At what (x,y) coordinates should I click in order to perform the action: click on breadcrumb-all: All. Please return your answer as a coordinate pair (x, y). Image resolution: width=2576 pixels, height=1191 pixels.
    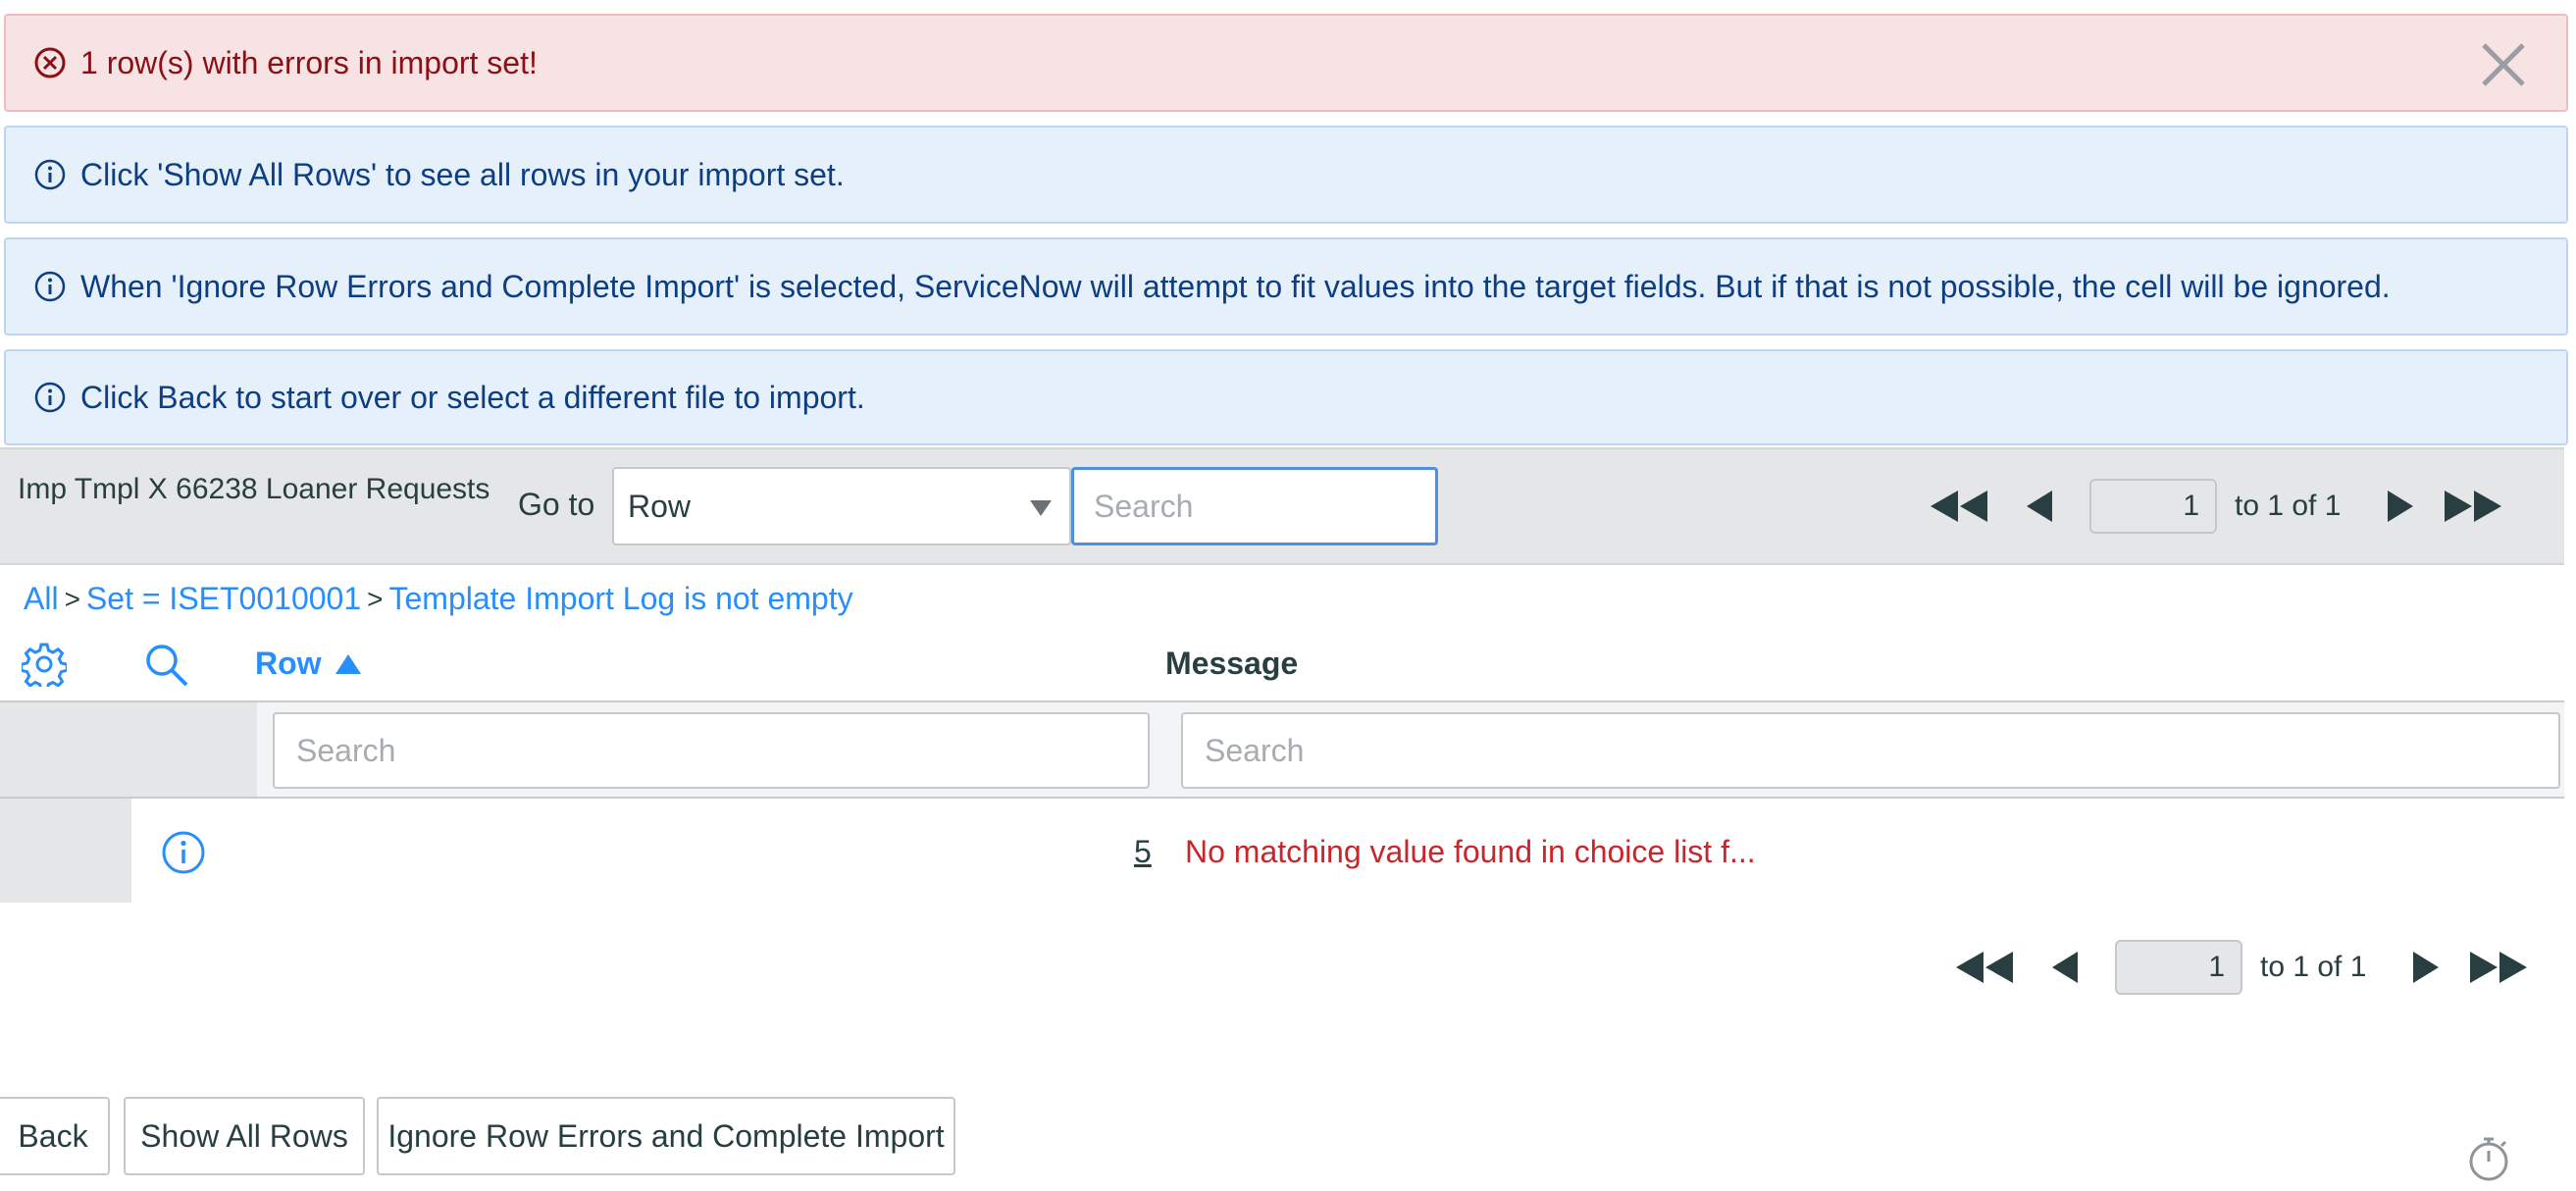
    Looking at the image, I should click on (41, 599).